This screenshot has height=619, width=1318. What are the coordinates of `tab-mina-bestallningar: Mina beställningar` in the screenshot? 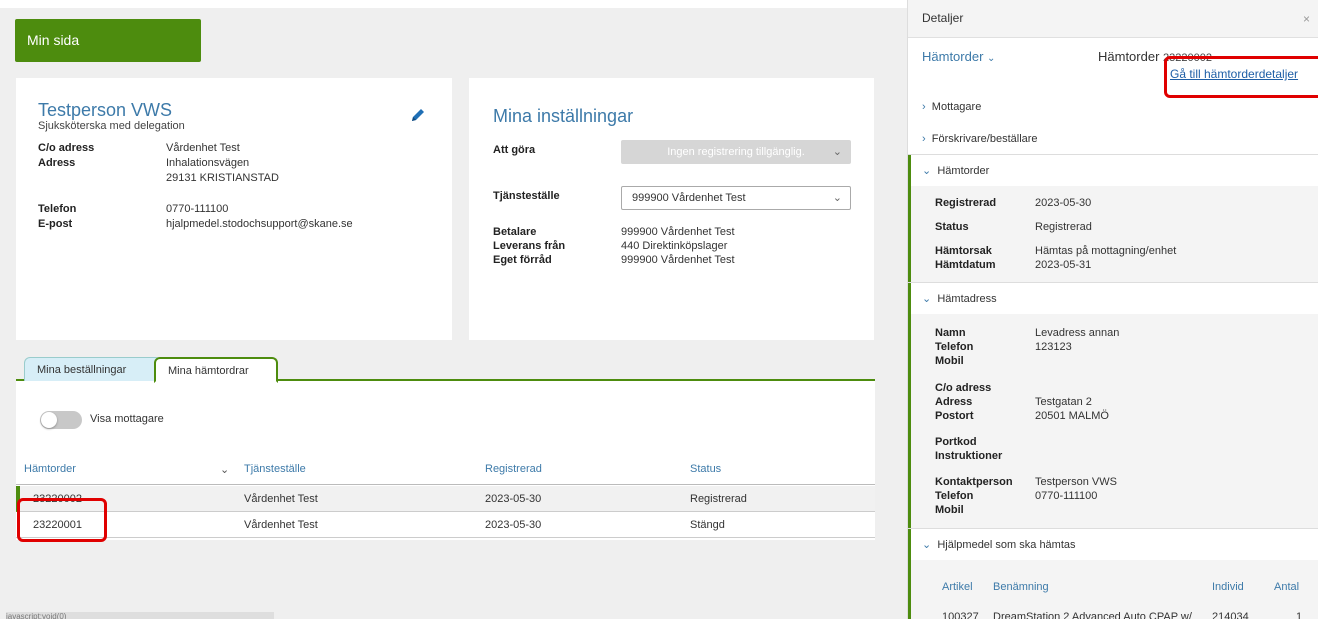 It's located at (93, 369).